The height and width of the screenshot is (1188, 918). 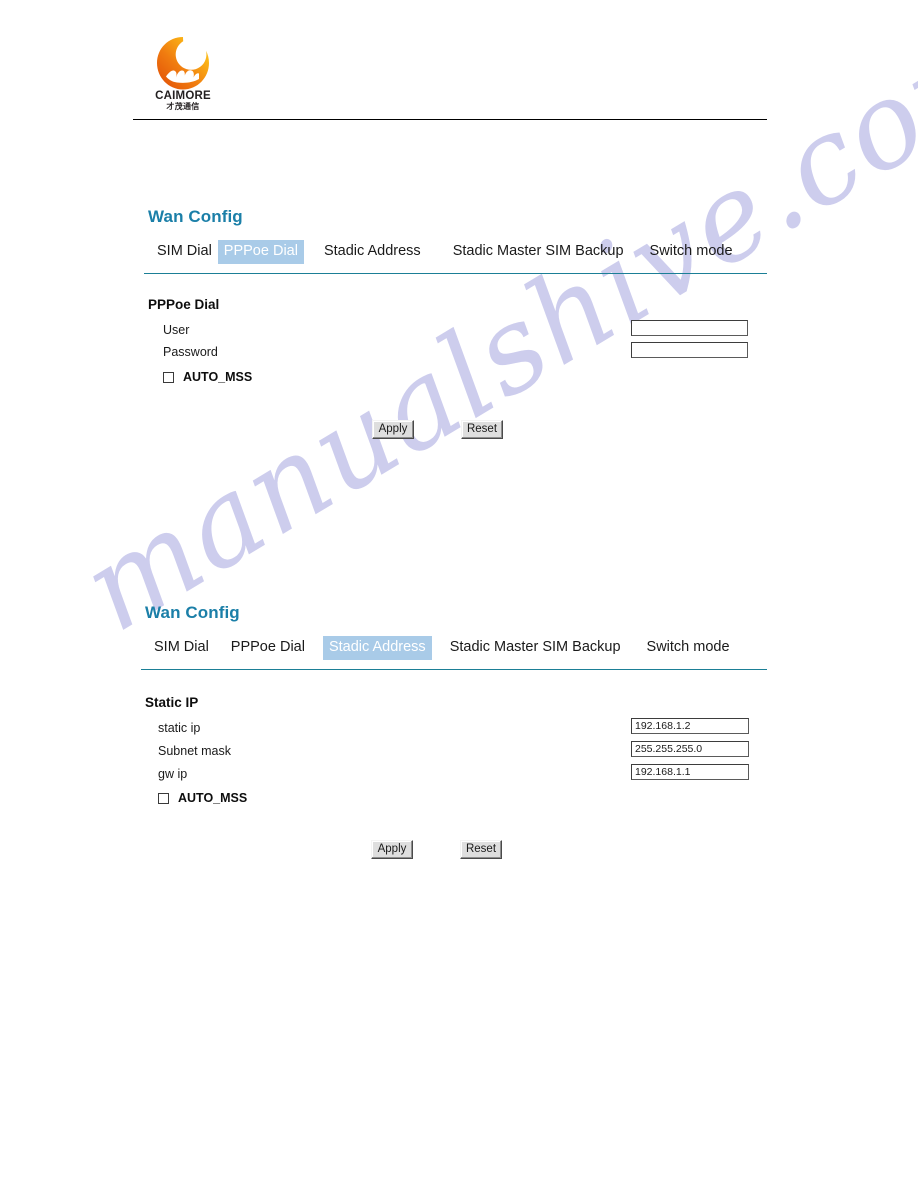 What do you see at coordinates (690, 726) in the screenshot?
I see `static-ip-input` at bounding box center [690, 726].